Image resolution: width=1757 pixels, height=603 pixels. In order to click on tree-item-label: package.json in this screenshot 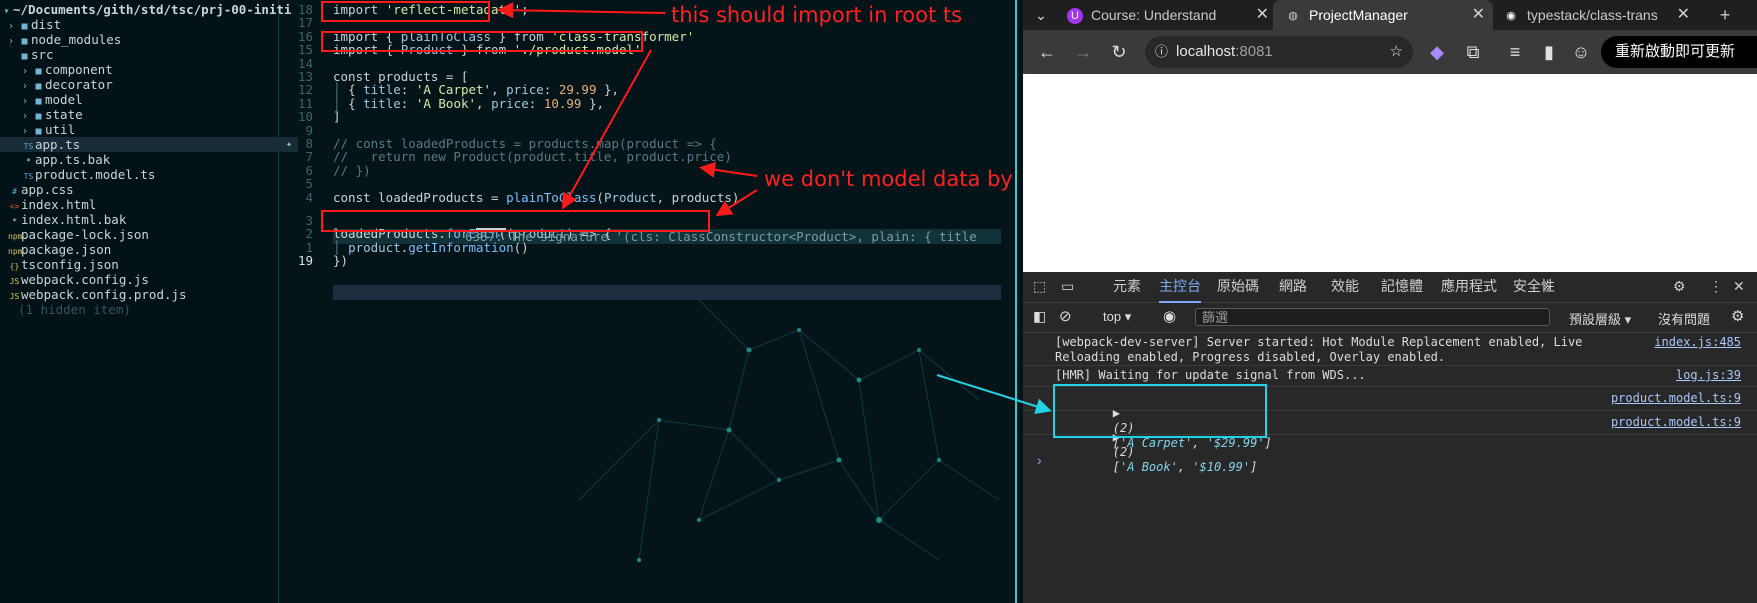, I will do `click(66, 249)`.